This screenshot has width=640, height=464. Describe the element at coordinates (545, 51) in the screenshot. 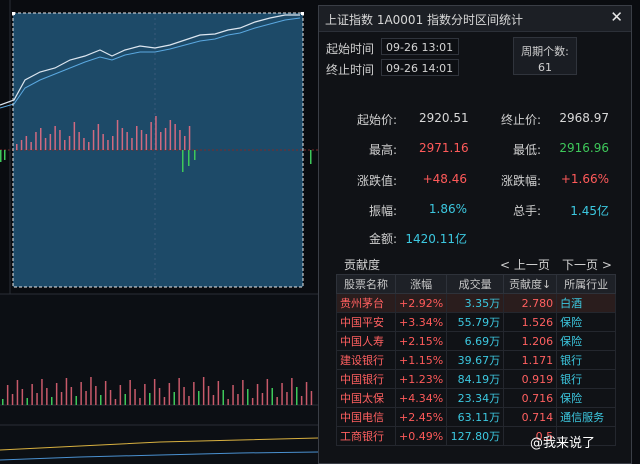

I see `period-count-label: 周期个数:` at that location.